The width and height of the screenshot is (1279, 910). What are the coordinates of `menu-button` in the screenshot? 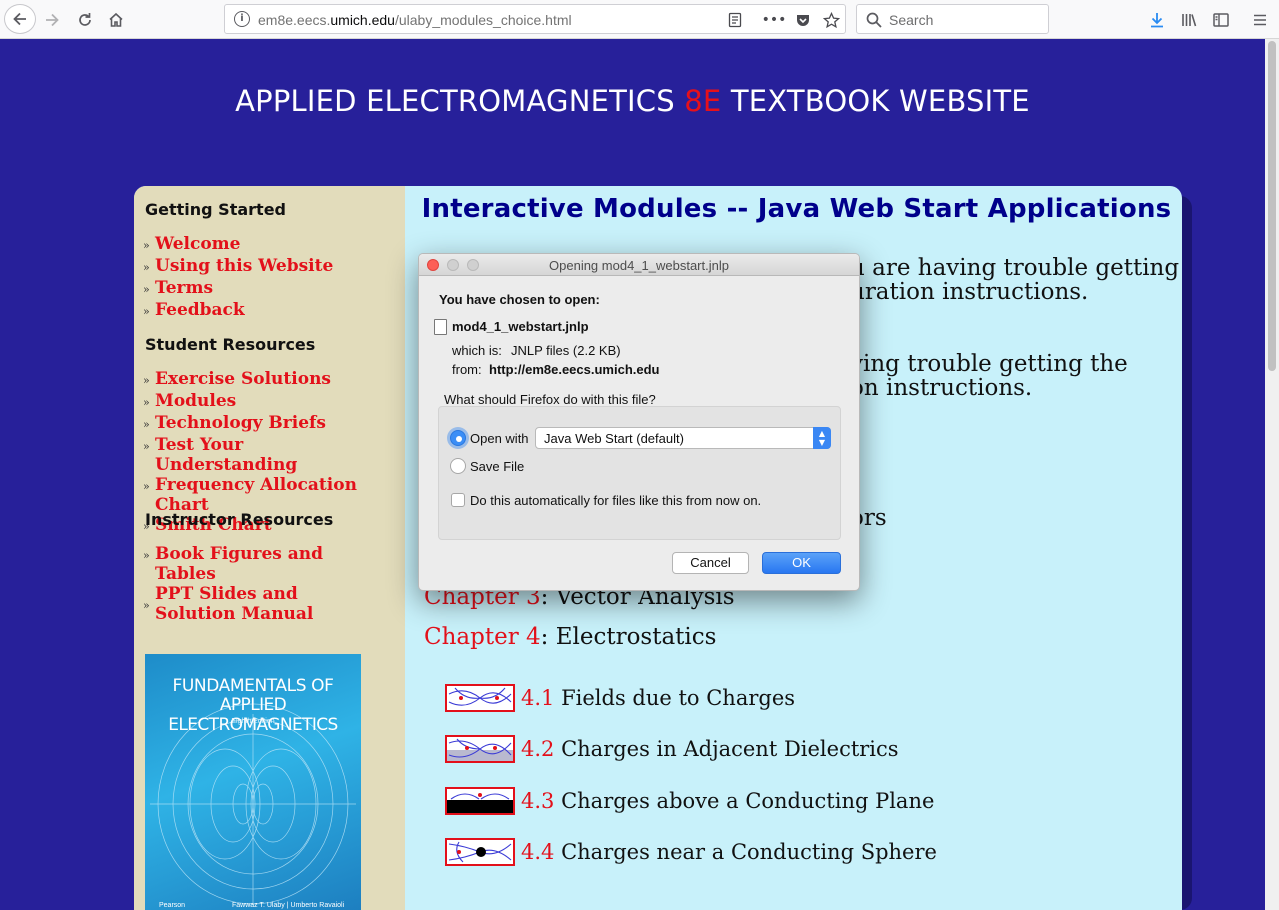 It's located at (1260, 20).